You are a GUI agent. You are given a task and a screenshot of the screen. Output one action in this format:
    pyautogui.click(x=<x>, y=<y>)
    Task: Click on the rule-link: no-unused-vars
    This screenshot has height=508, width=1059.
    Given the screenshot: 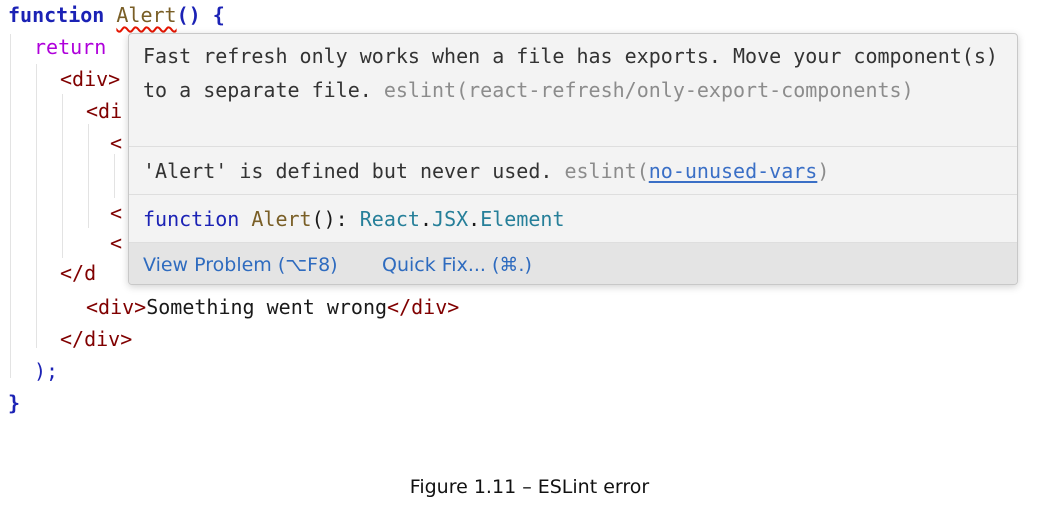 What is the action you would take?
    pyautogui.click(x=733, y=171)
    